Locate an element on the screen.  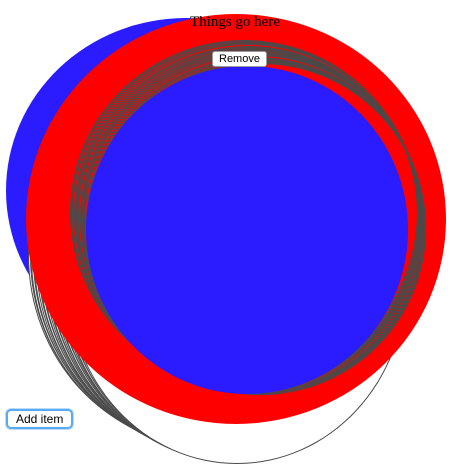
remove-button: Remove is located at coordinates (239, 59).